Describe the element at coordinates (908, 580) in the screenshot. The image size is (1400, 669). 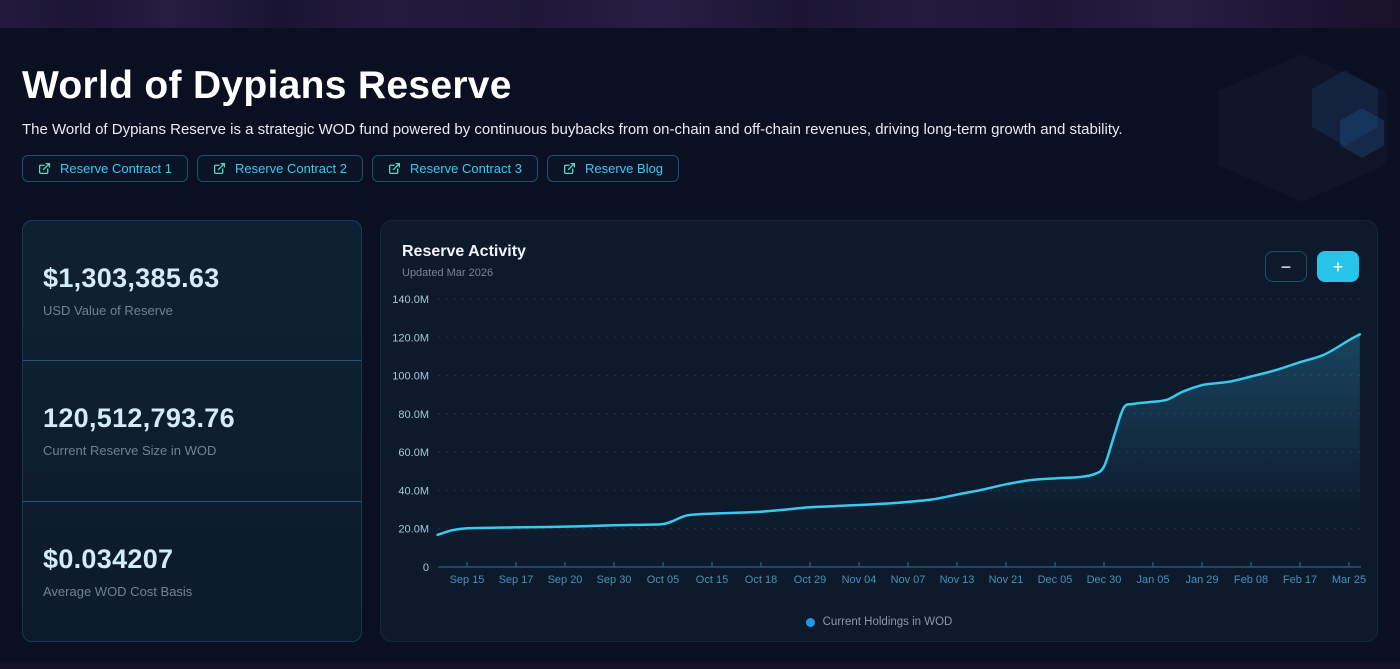
I see `x-axis-label: Nov 07` at that location.